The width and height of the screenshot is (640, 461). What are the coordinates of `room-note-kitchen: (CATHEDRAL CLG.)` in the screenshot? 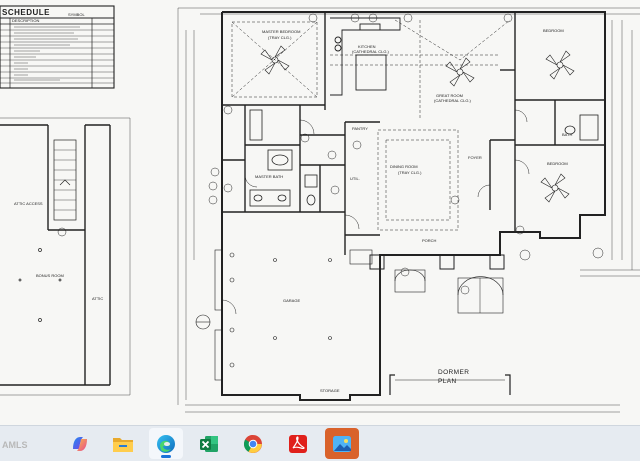 It's located at (371, 51).